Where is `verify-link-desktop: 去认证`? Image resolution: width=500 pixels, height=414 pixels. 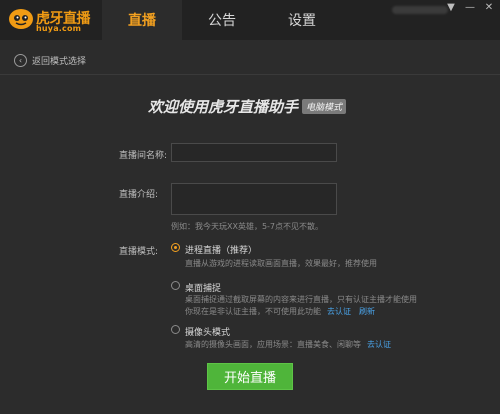 verify-link-desktop: 去认证 is located at coordinates (339, 311).